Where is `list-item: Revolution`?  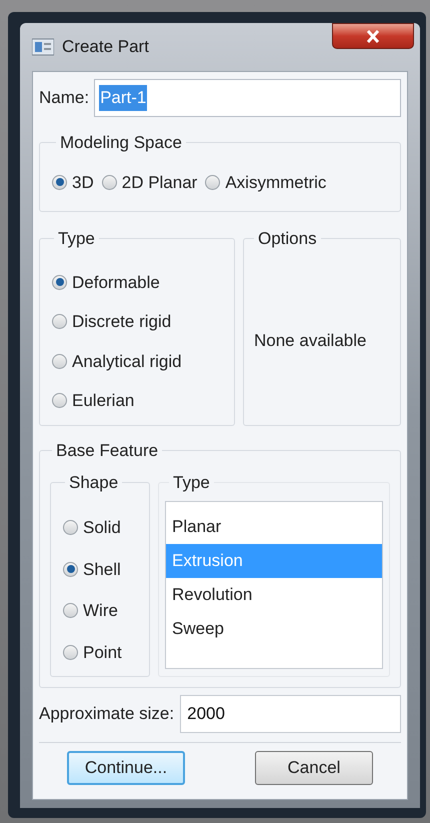 list-item: Revolution is located at coordinates (274, 595).